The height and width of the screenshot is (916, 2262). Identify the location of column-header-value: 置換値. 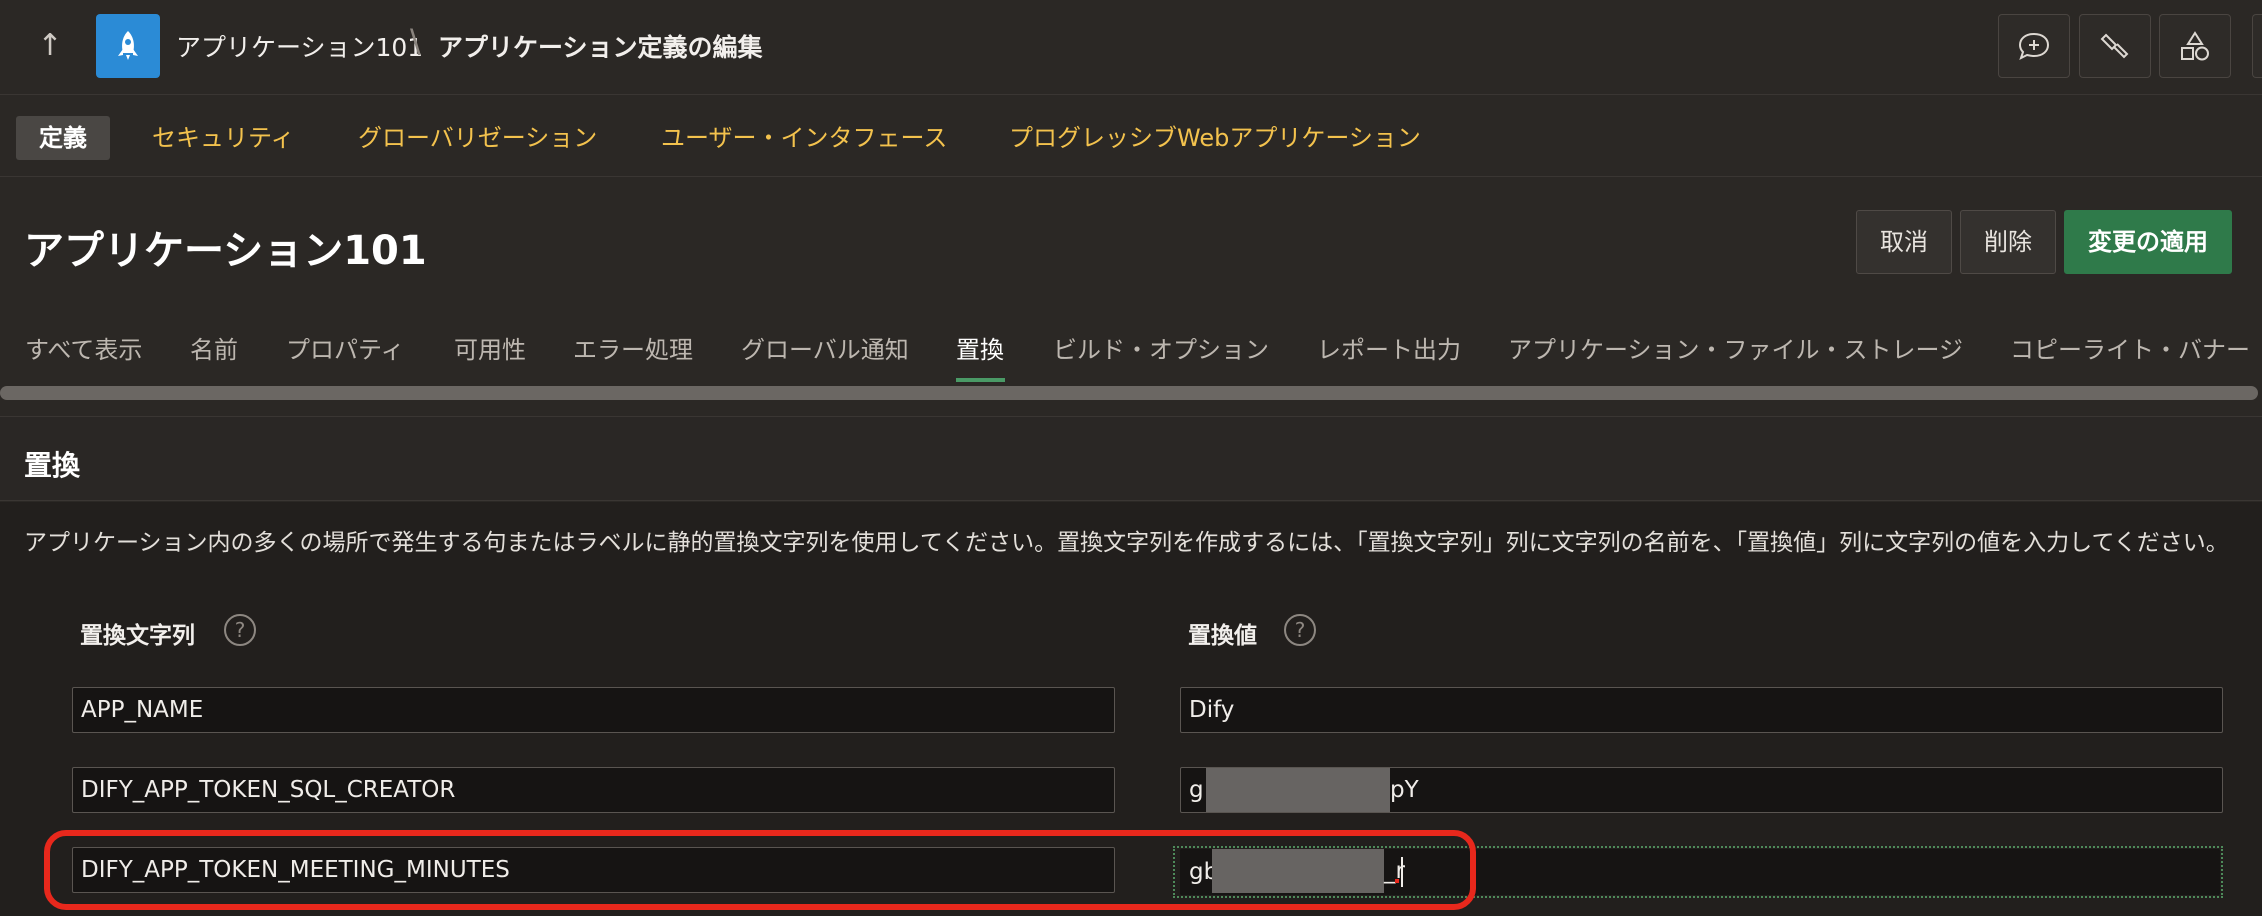
(1222, 636).